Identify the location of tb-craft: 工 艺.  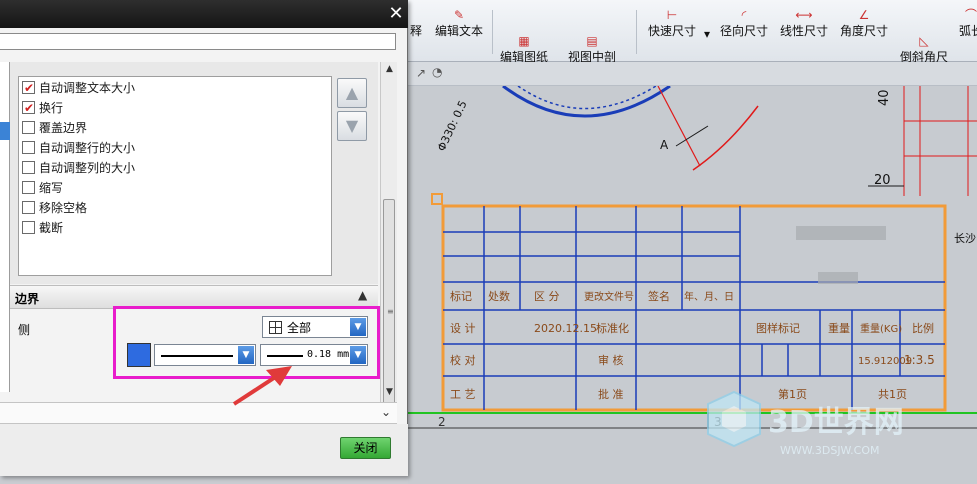
(463, 394).